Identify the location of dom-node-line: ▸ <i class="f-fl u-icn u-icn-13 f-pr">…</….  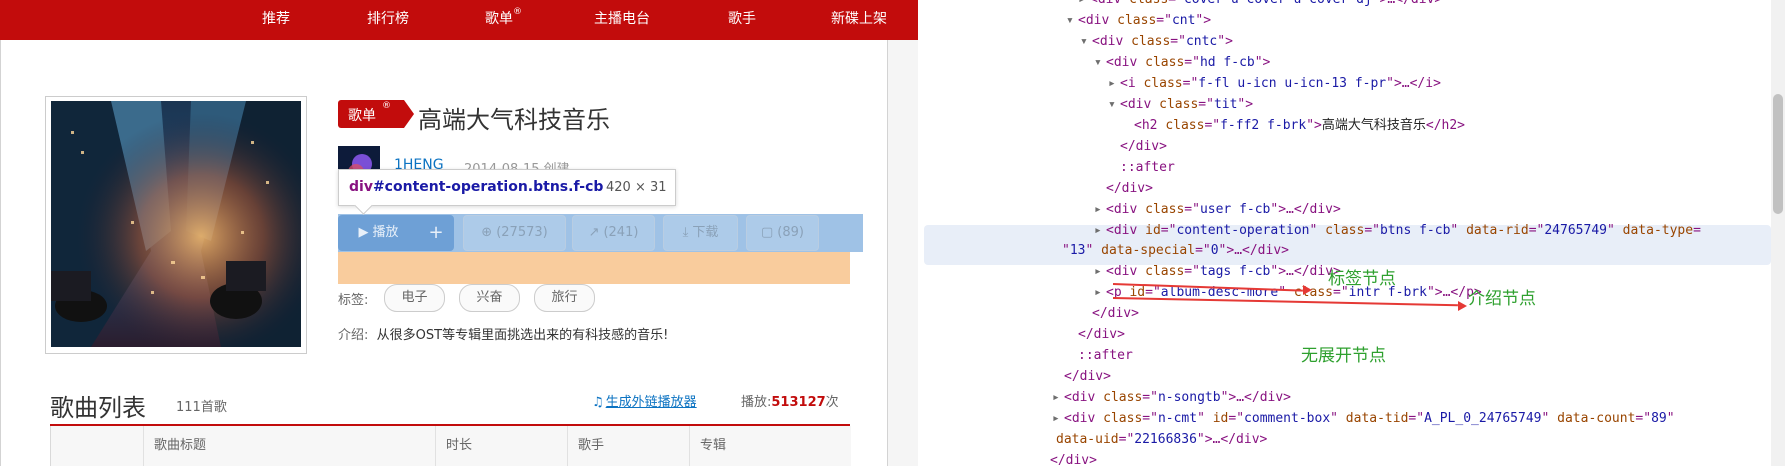
(1274, 84).